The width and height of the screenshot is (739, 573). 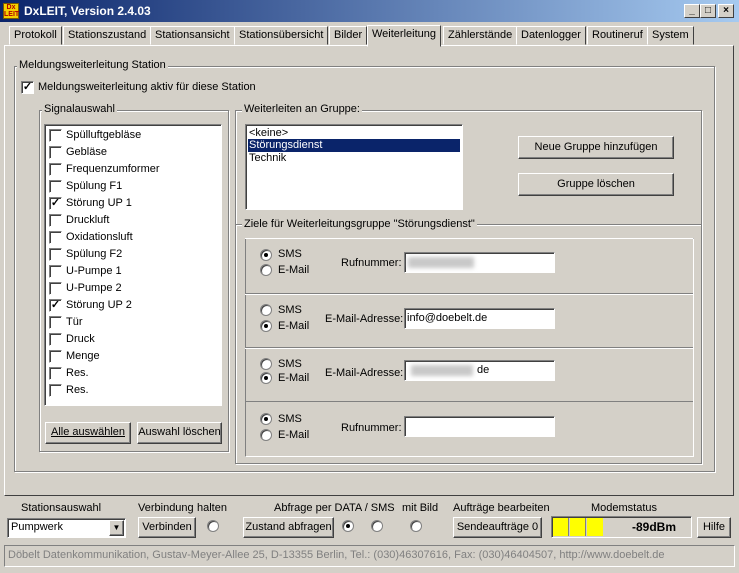 What do you see at coordinates (179, 433) in the screenshot?
I see `clear-selection-button: Auswahl löschen` at bounding box center [179, 433].